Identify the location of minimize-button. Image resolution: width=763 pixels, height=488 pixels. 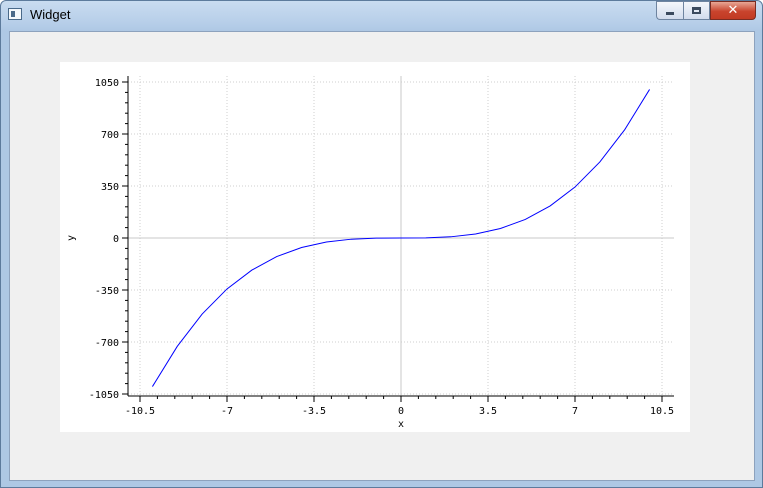
(669, 10).